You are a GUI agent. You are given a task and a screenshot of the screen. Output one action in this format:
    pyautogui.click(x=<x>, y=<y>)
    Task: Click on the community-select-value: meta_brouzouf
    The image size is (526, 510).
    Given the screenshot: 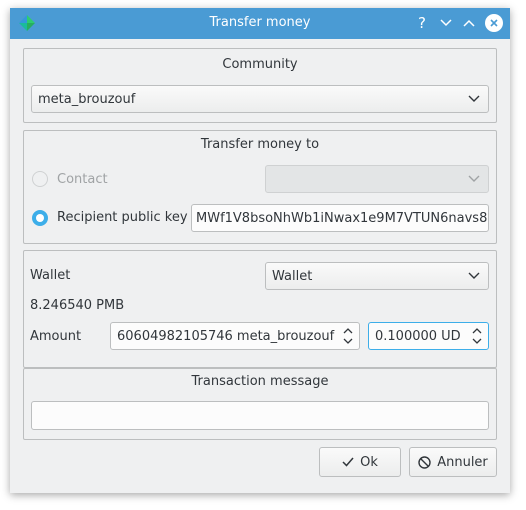 What is the action you would take?
    pyautogui.click(x=87, y=99)
    